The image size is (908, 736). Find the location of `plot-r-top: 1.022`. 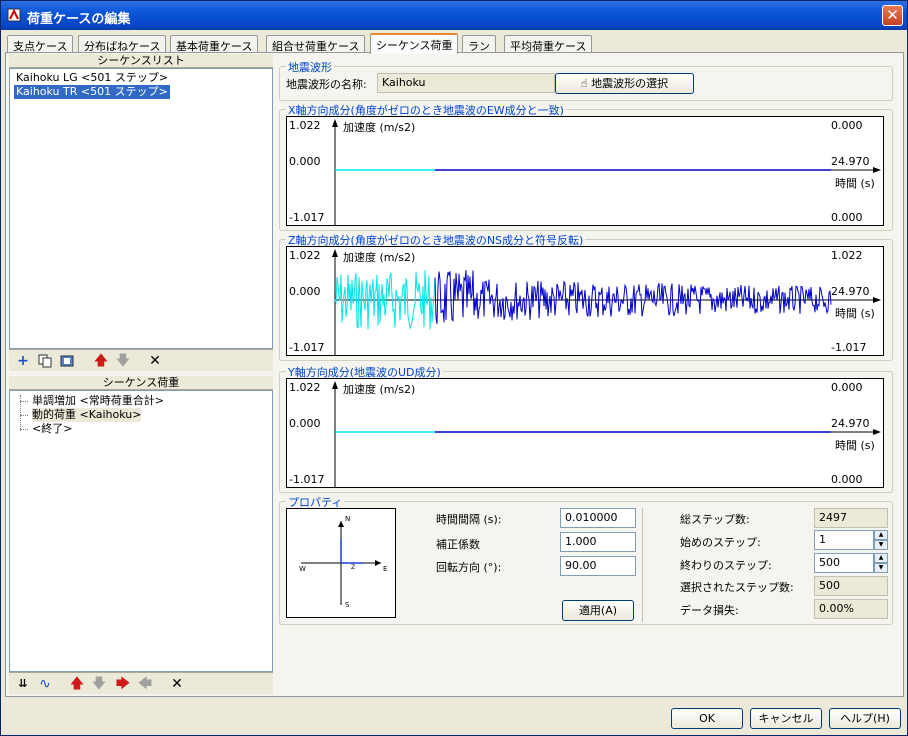

plot-r-top: 1.022 is located at coordinates (847, 255).